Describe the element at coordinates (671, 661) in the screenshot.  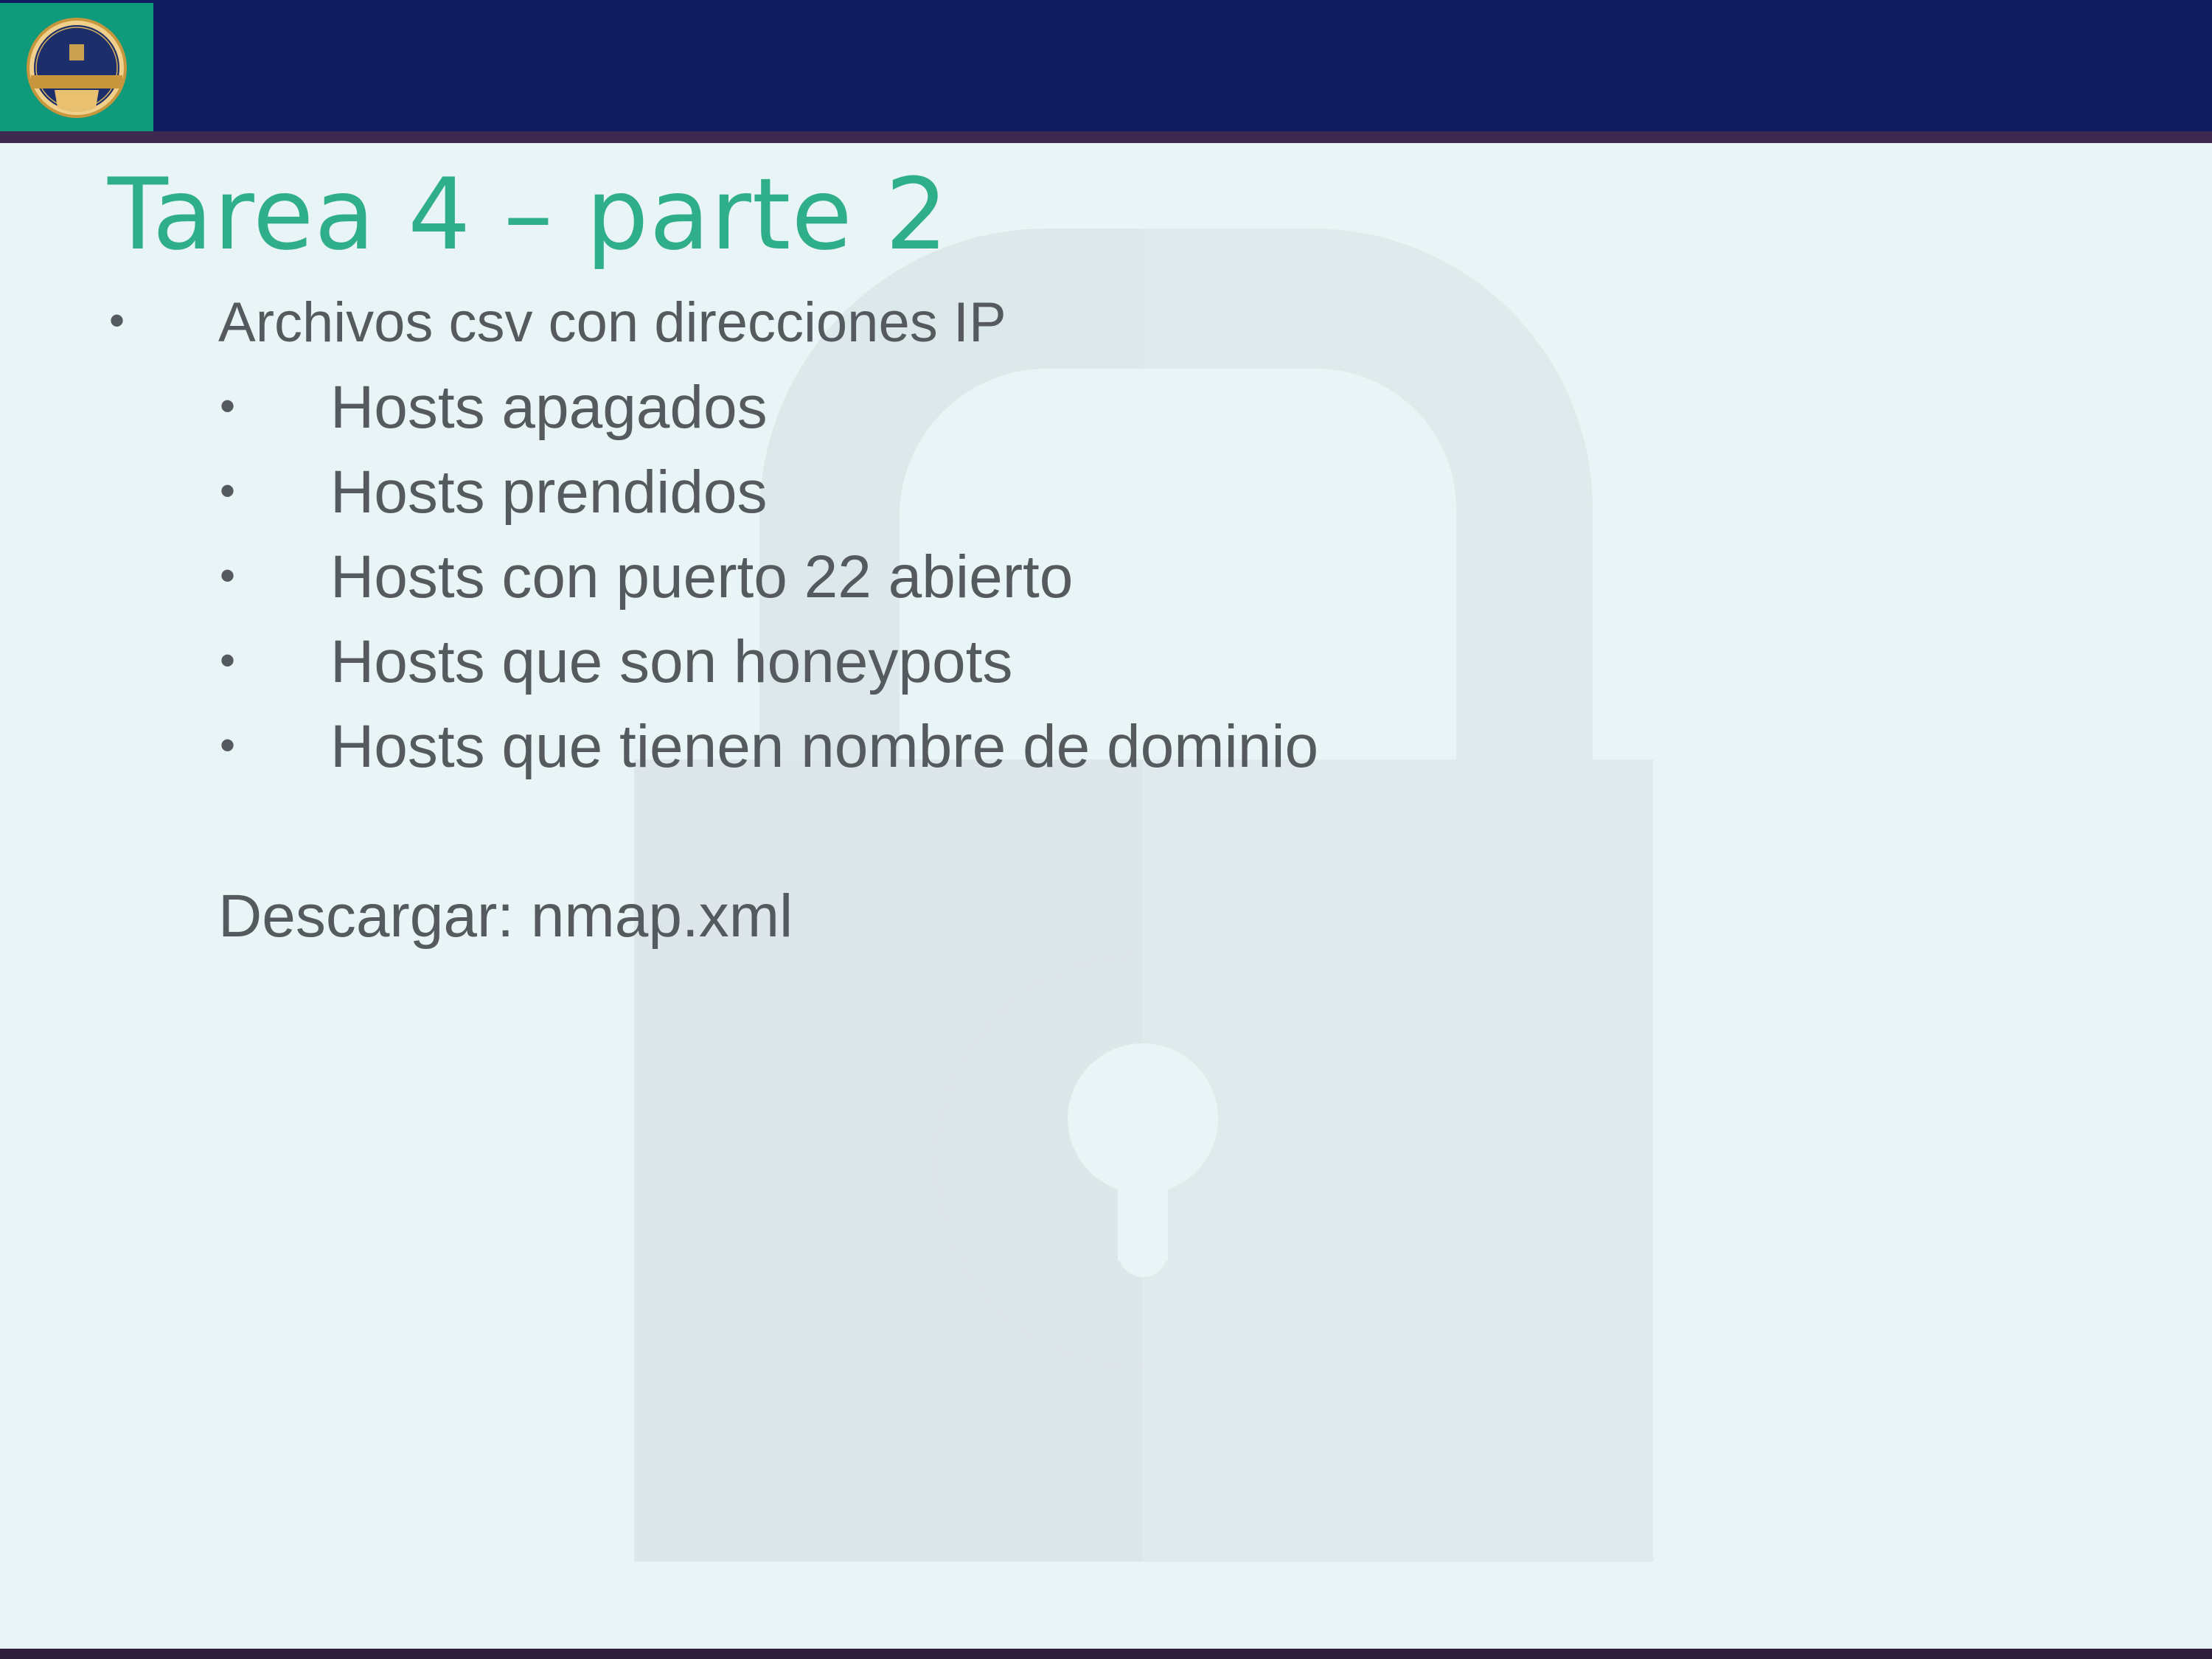
I see `sub-bullet-item: Hosts que son honeypots` at that location.